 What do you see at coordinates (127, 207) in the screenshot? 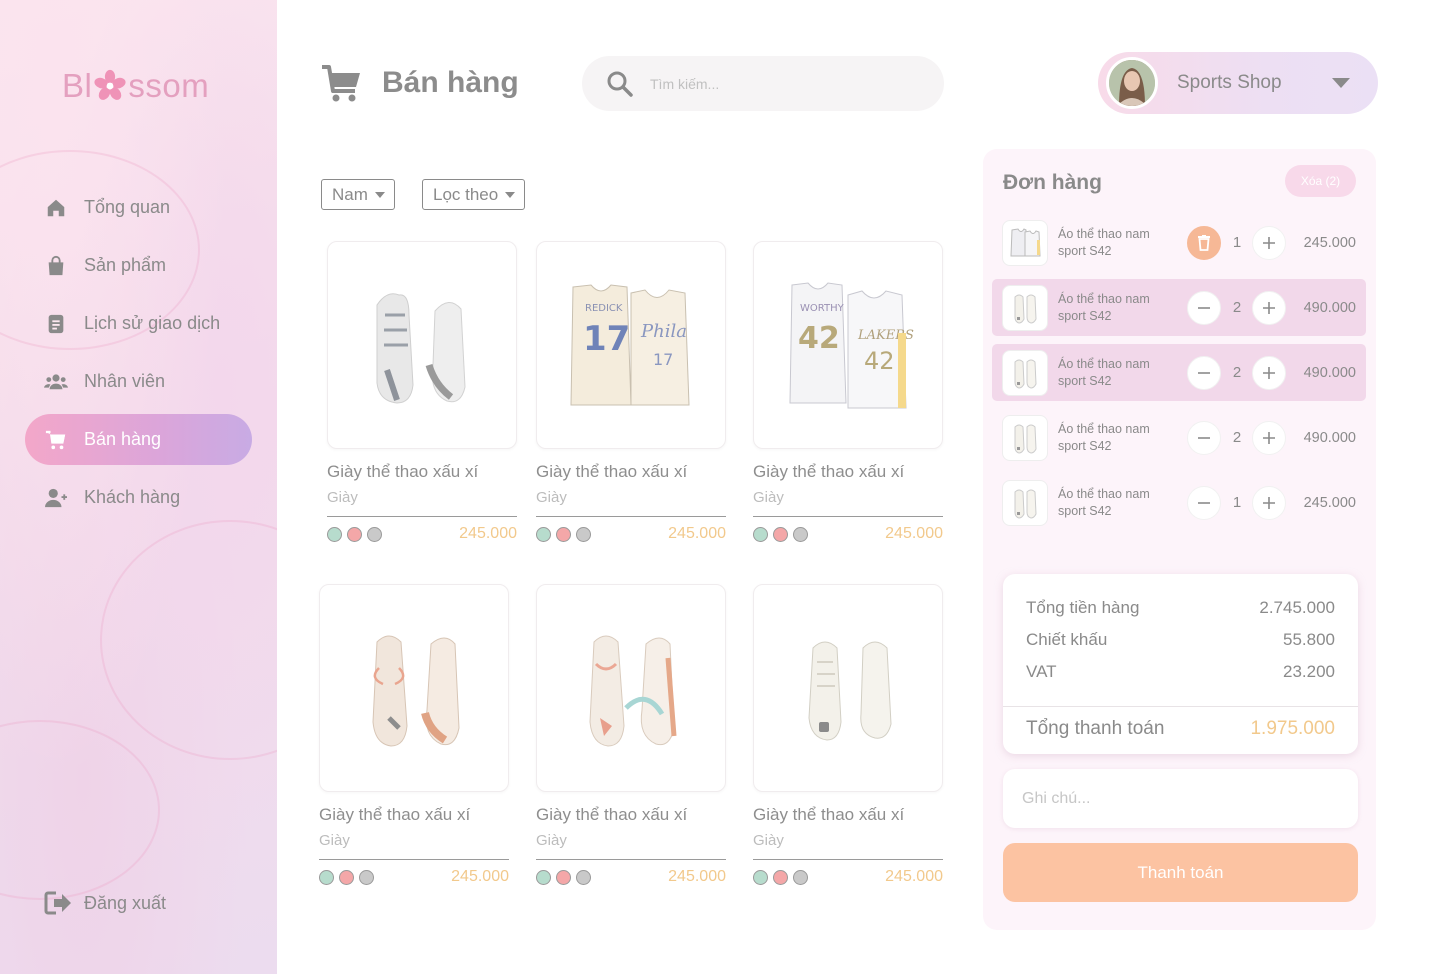
I see `sidebar-item-label: Tổng quan` at bounding box center [127, 207].